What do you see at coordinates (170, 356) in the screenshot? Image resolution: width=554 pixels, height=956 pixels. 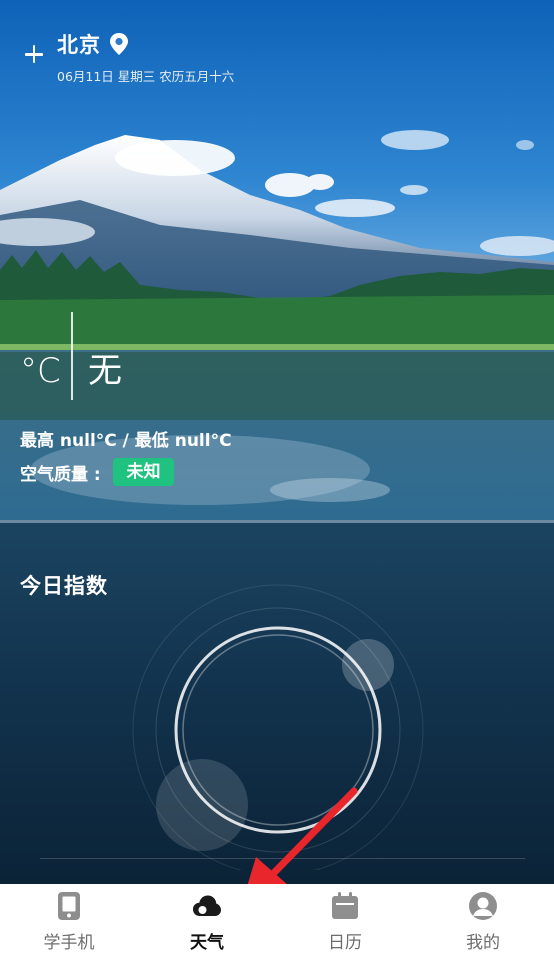 I see `current-temperature-block: °C 无` at bounding box center [170, 356].